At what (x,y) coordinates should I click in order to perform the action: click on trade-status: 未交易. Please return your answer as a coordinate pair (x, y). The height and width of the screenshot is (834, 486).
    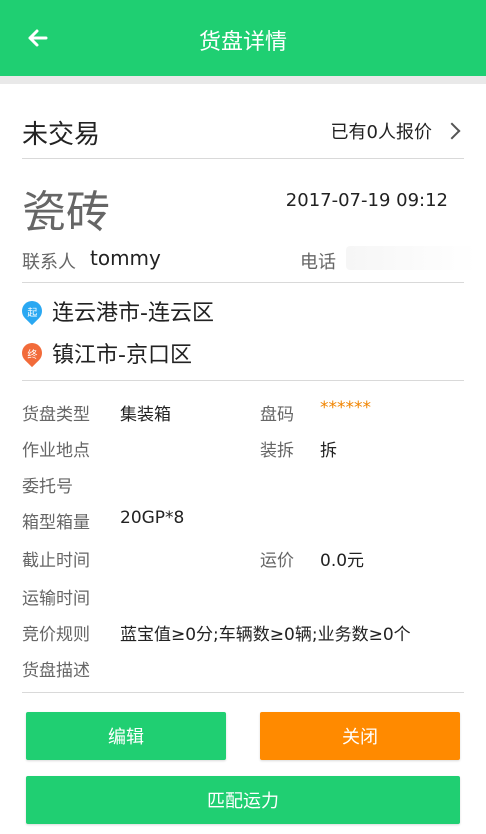
    Looking at the image, I should click on (61, 135).